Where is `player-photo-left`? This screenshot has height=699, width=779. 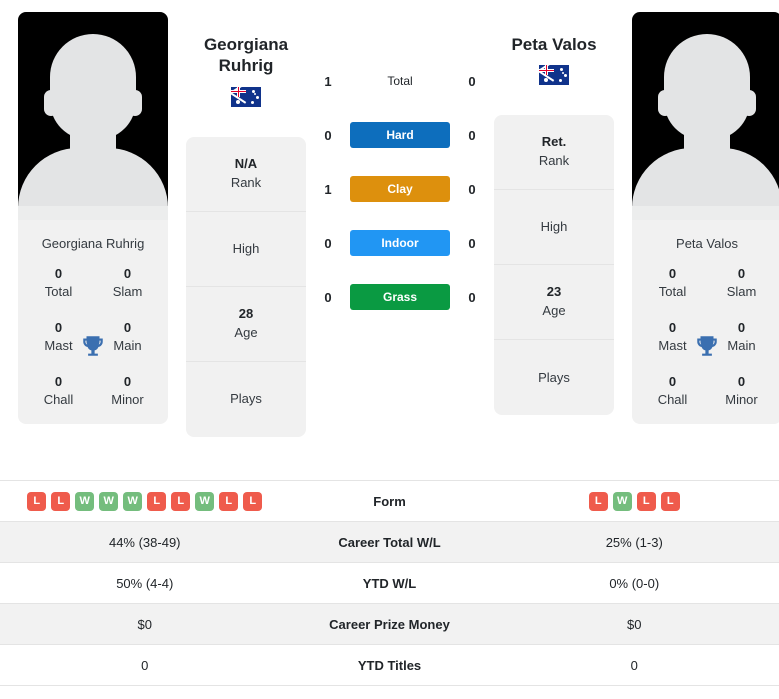
player-photo-left is located at coordinates (93, 116).